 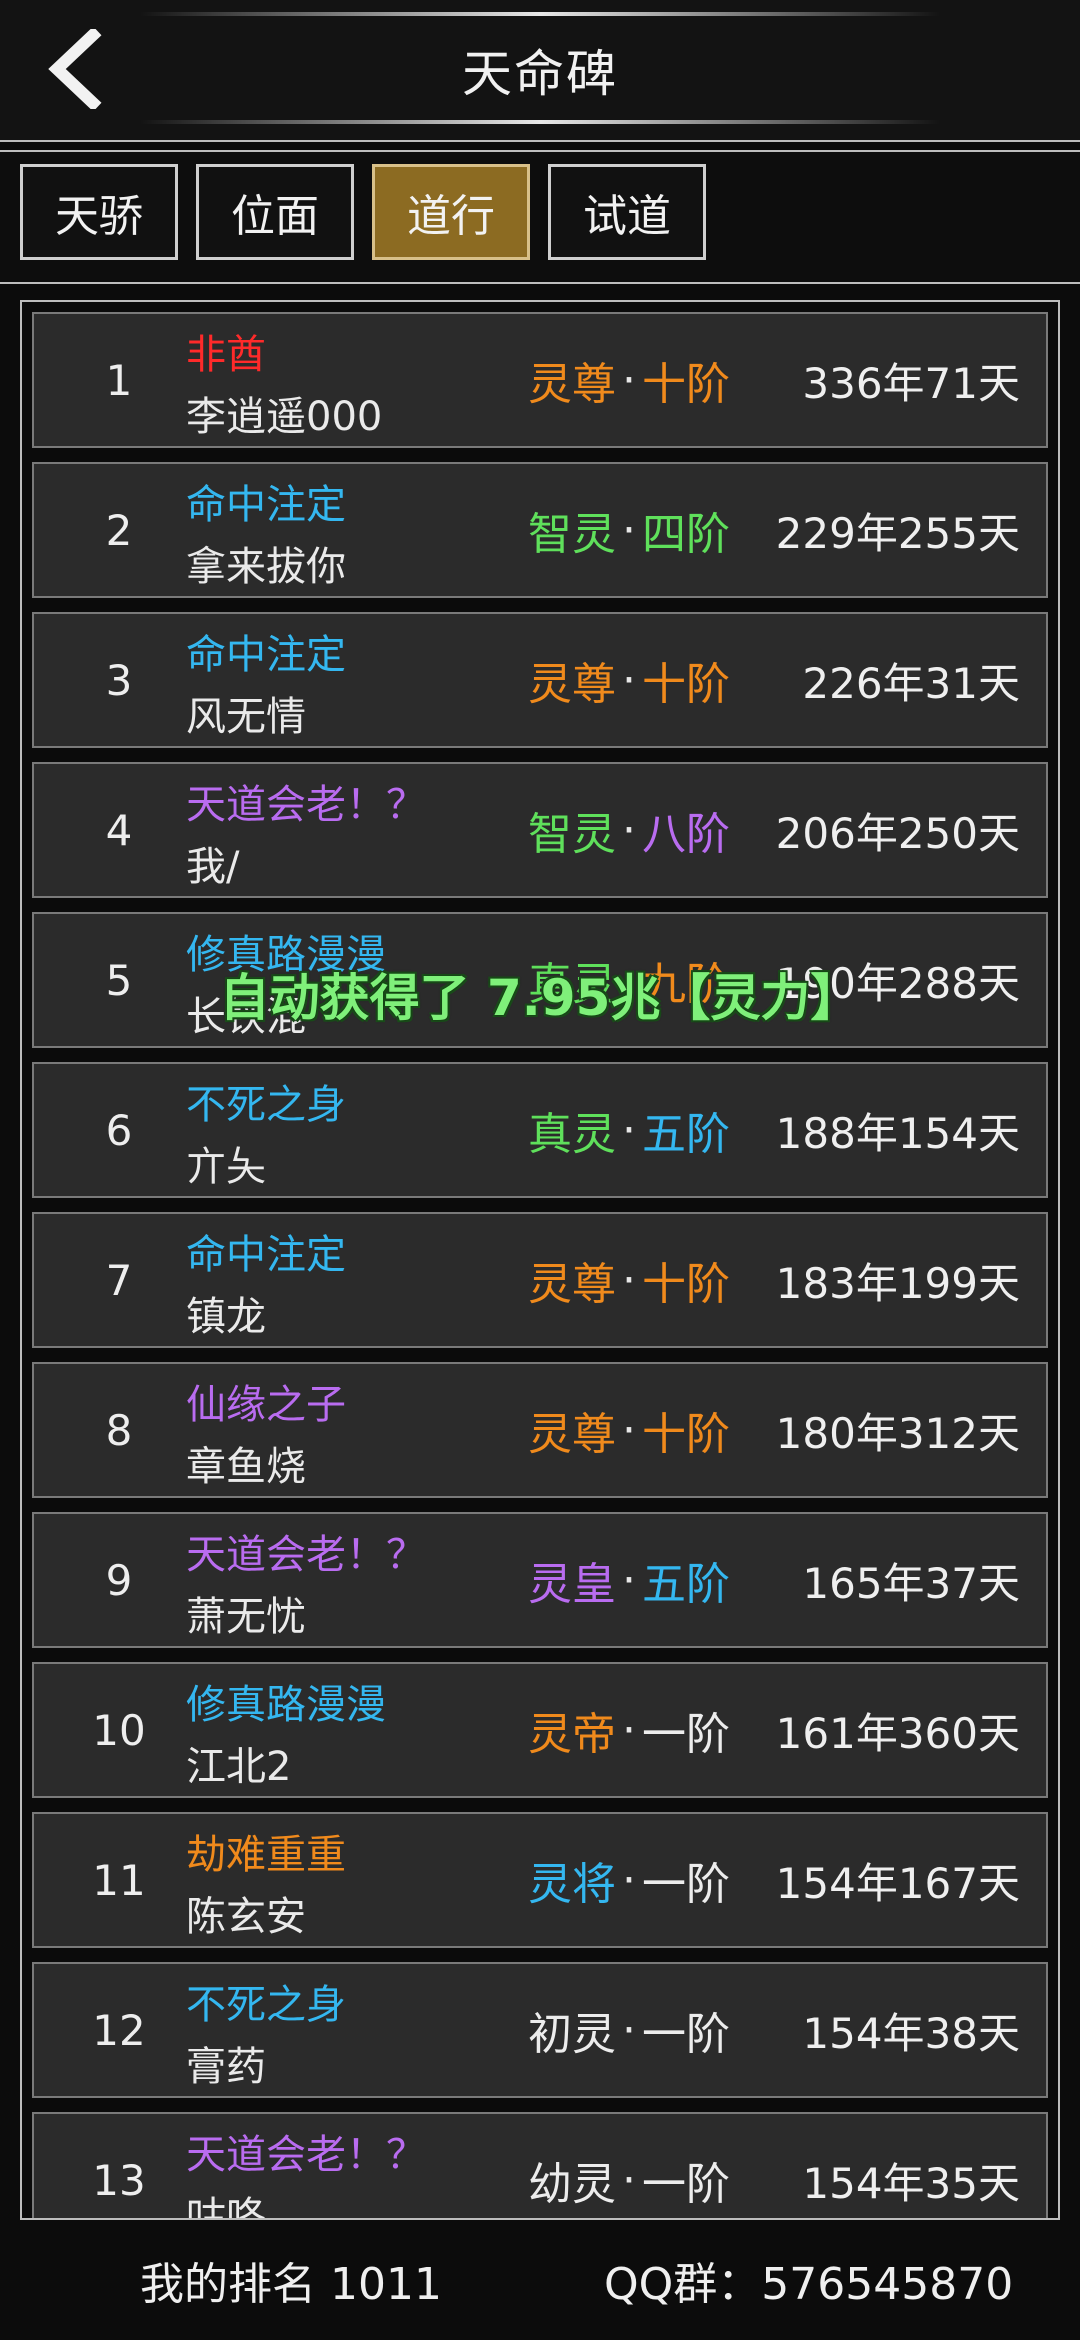 What do you see at coordinates (897, 1883) in the screenshot?
I see `cultivation-time: 154年167天` at bounding box center [897, 1883].